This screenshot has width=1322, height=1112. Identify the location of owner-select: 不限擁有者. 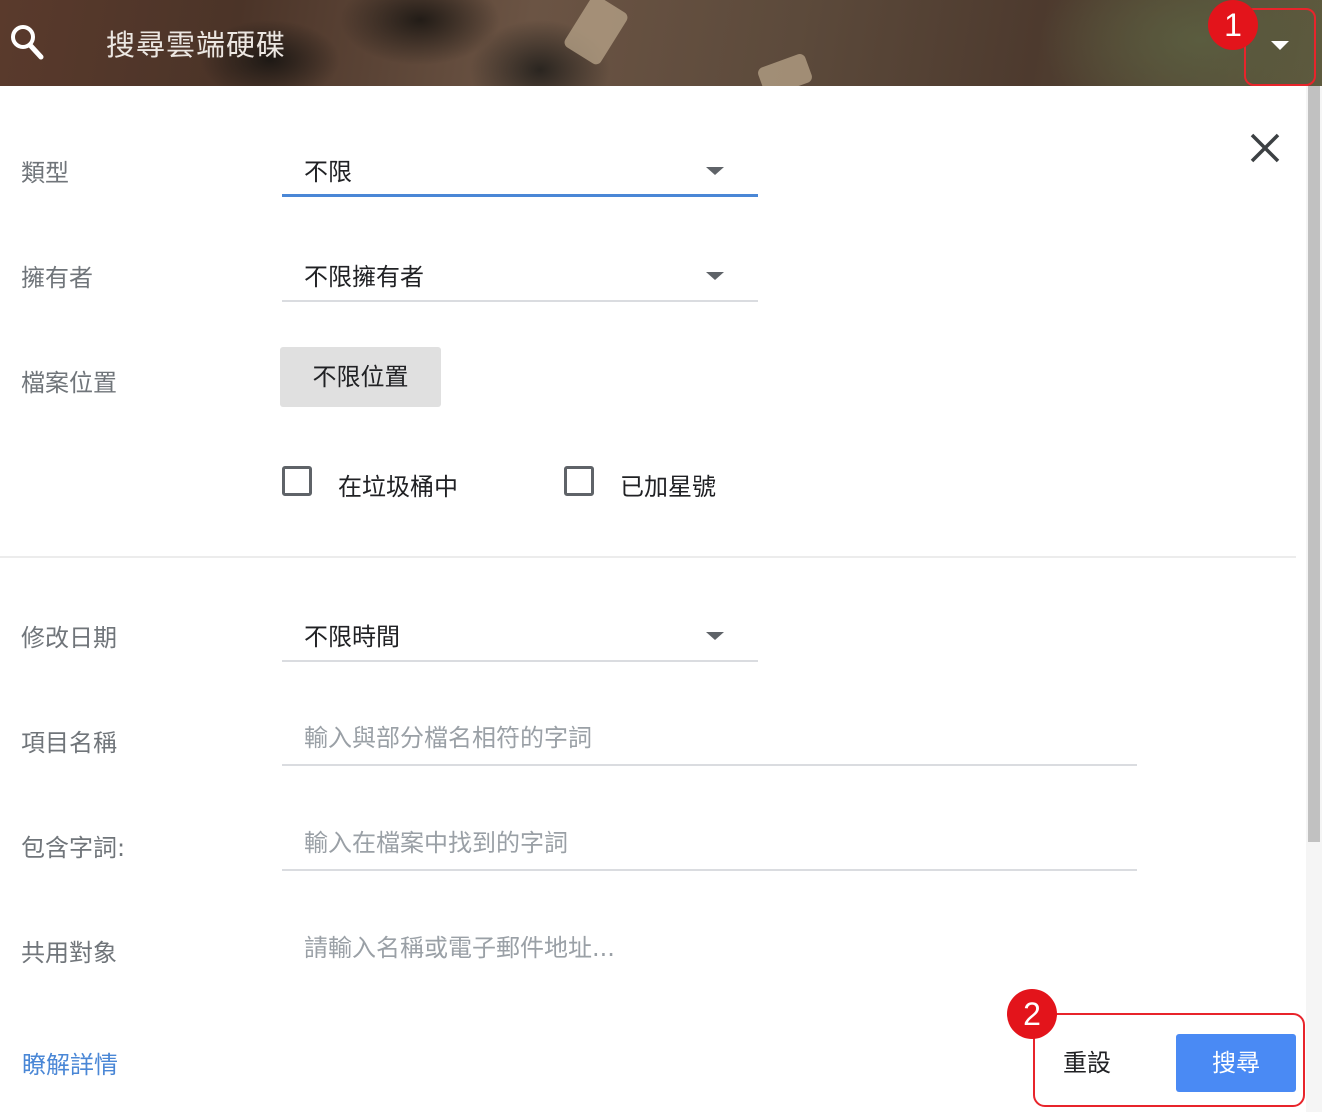
(520, 277).